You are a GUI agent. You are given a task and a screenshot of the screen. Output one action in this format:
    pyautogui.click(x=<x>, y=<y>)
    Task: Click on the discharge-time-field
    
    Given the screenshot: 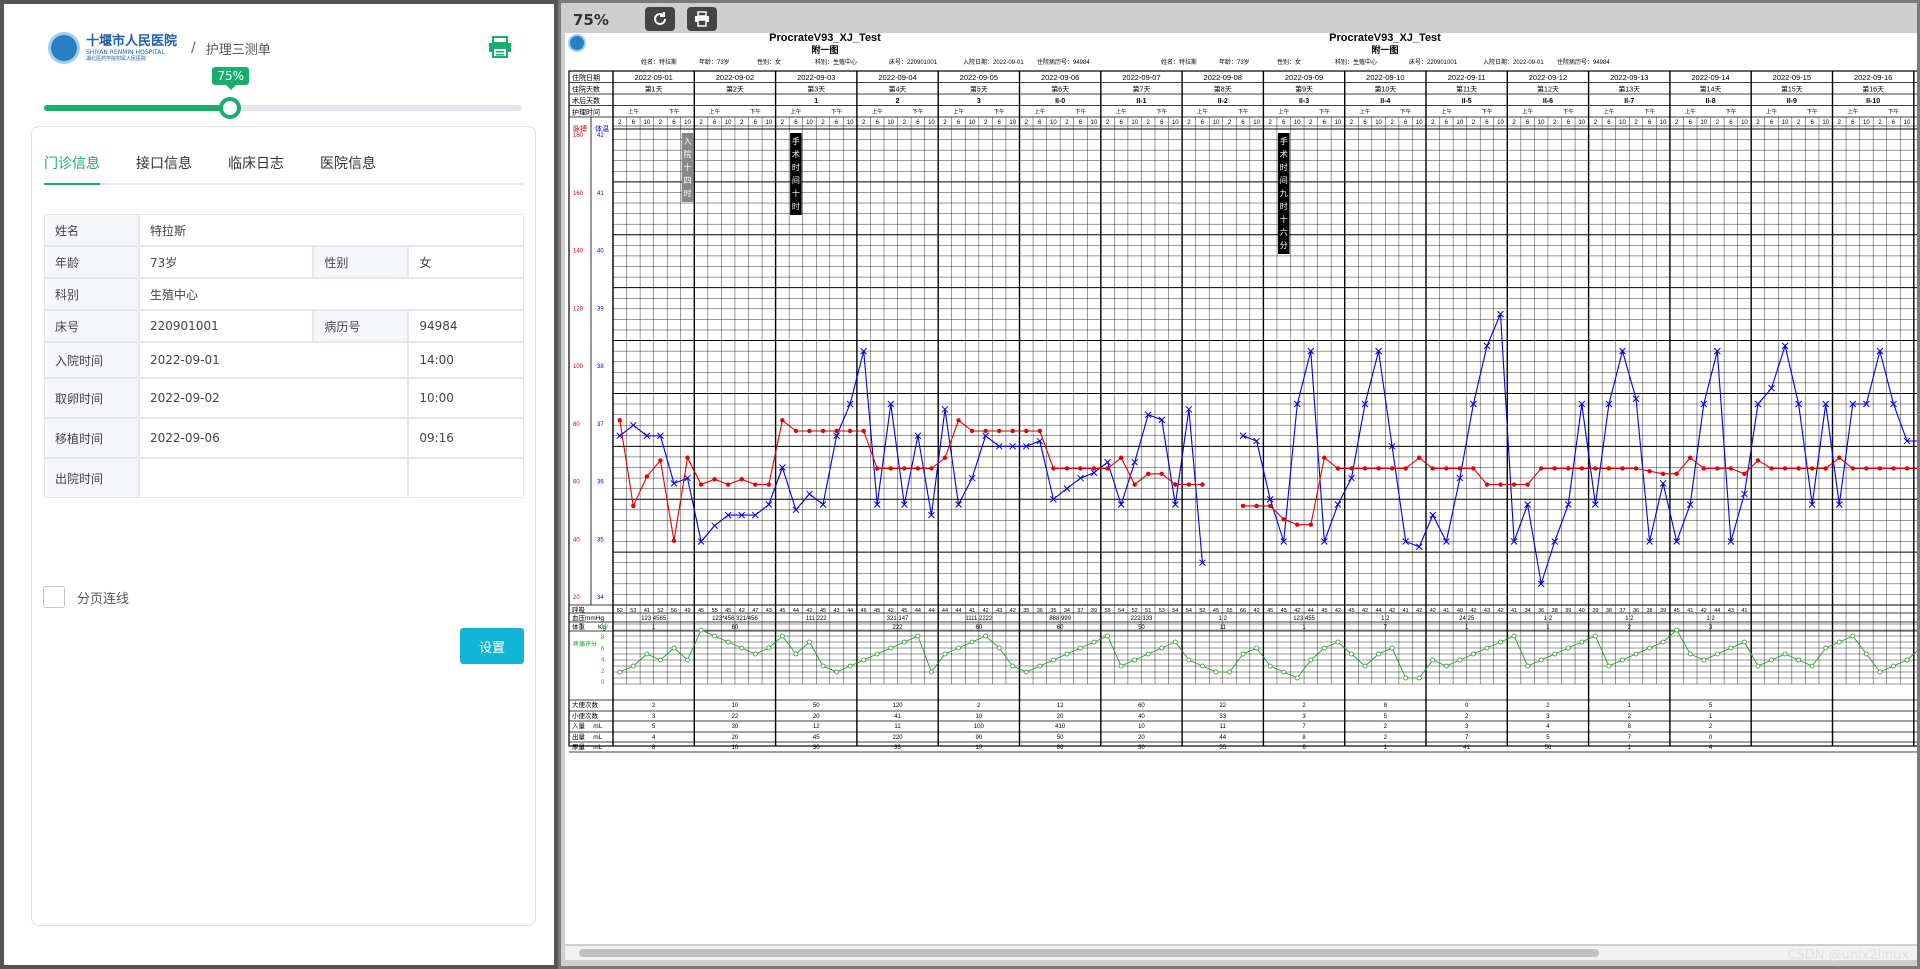 What is the action you would take?
    pyautogui.click(x=466, y=478)
    